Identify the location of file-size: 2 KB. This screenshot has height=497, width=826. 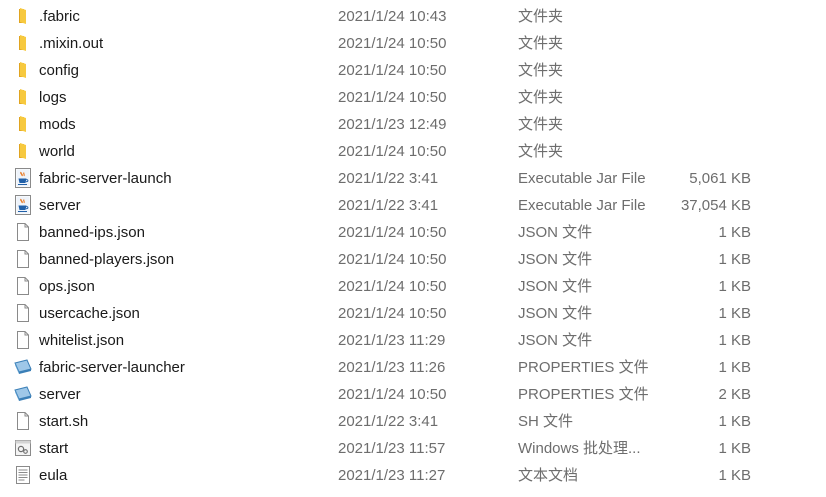
(734, 394).